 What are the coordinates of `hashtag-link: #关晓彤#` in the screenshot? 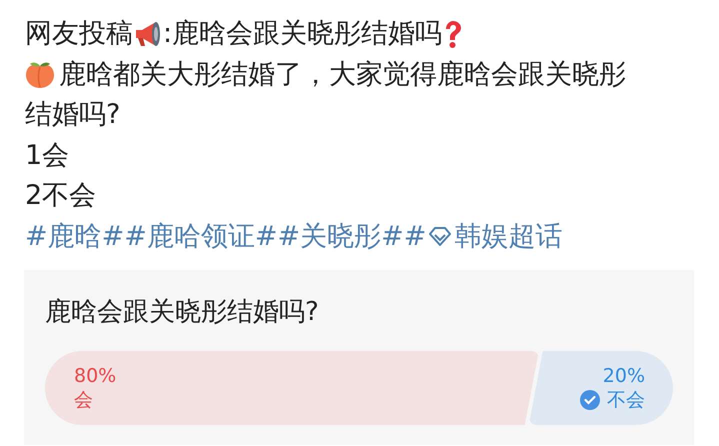 It's located at (341, 236).